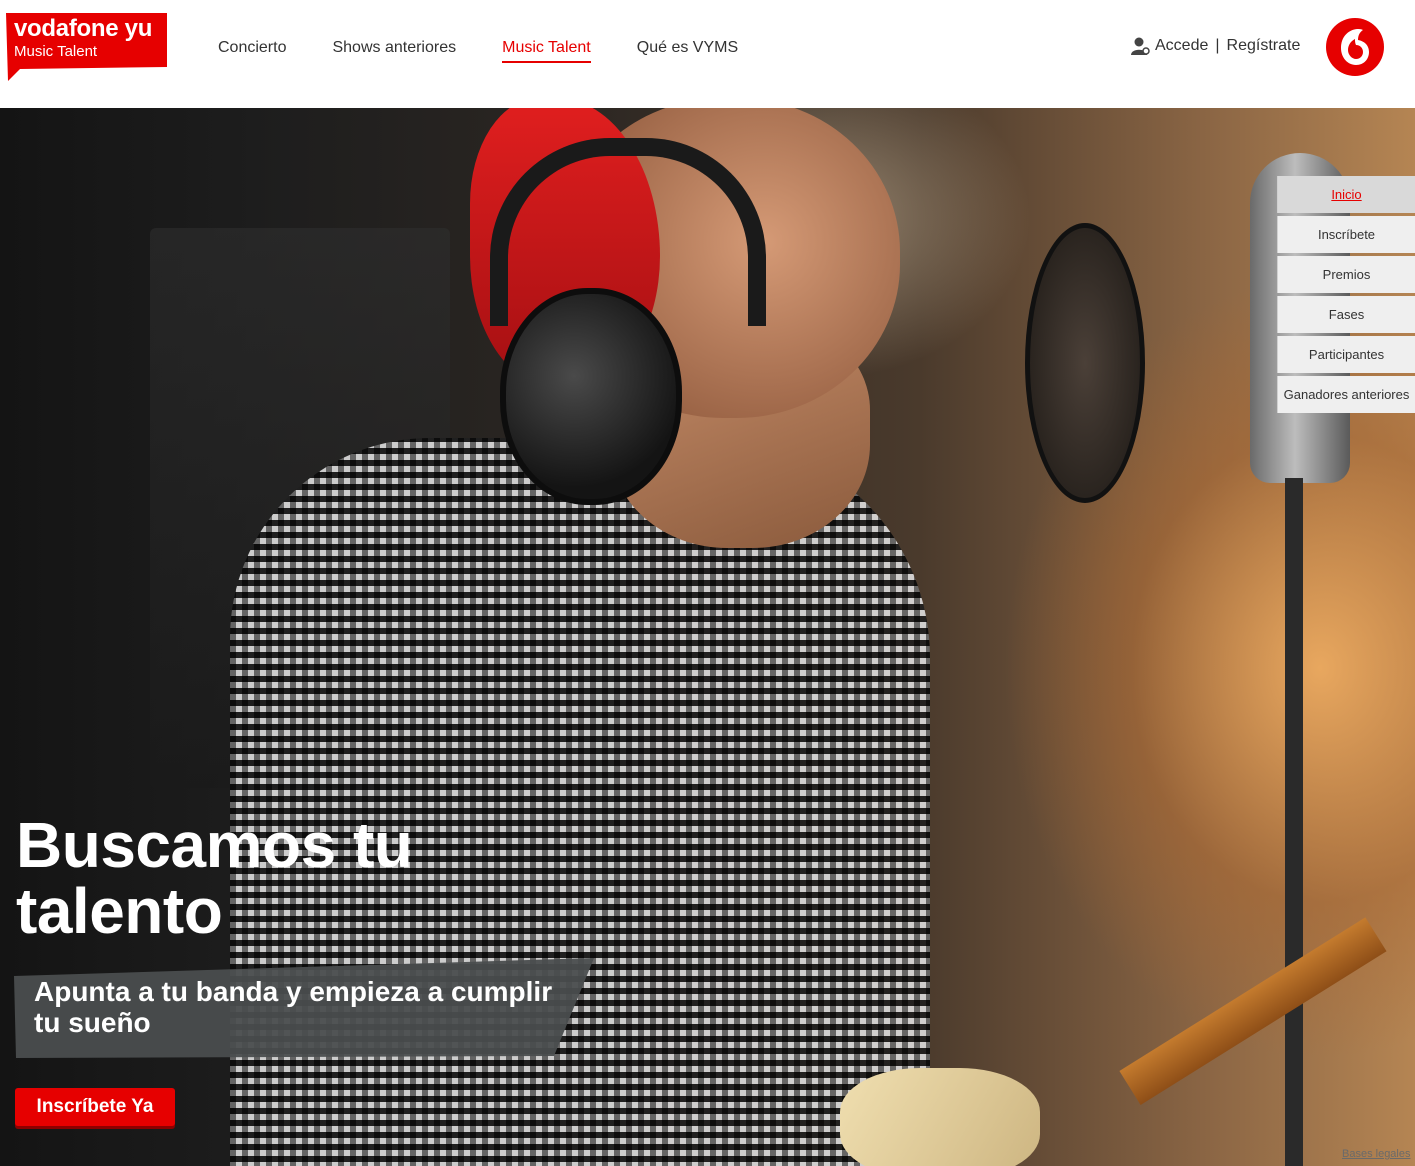 The image size is (1415, 1166). I want to click on logo-subtitle-text: Music Talent, so click(56, 51).